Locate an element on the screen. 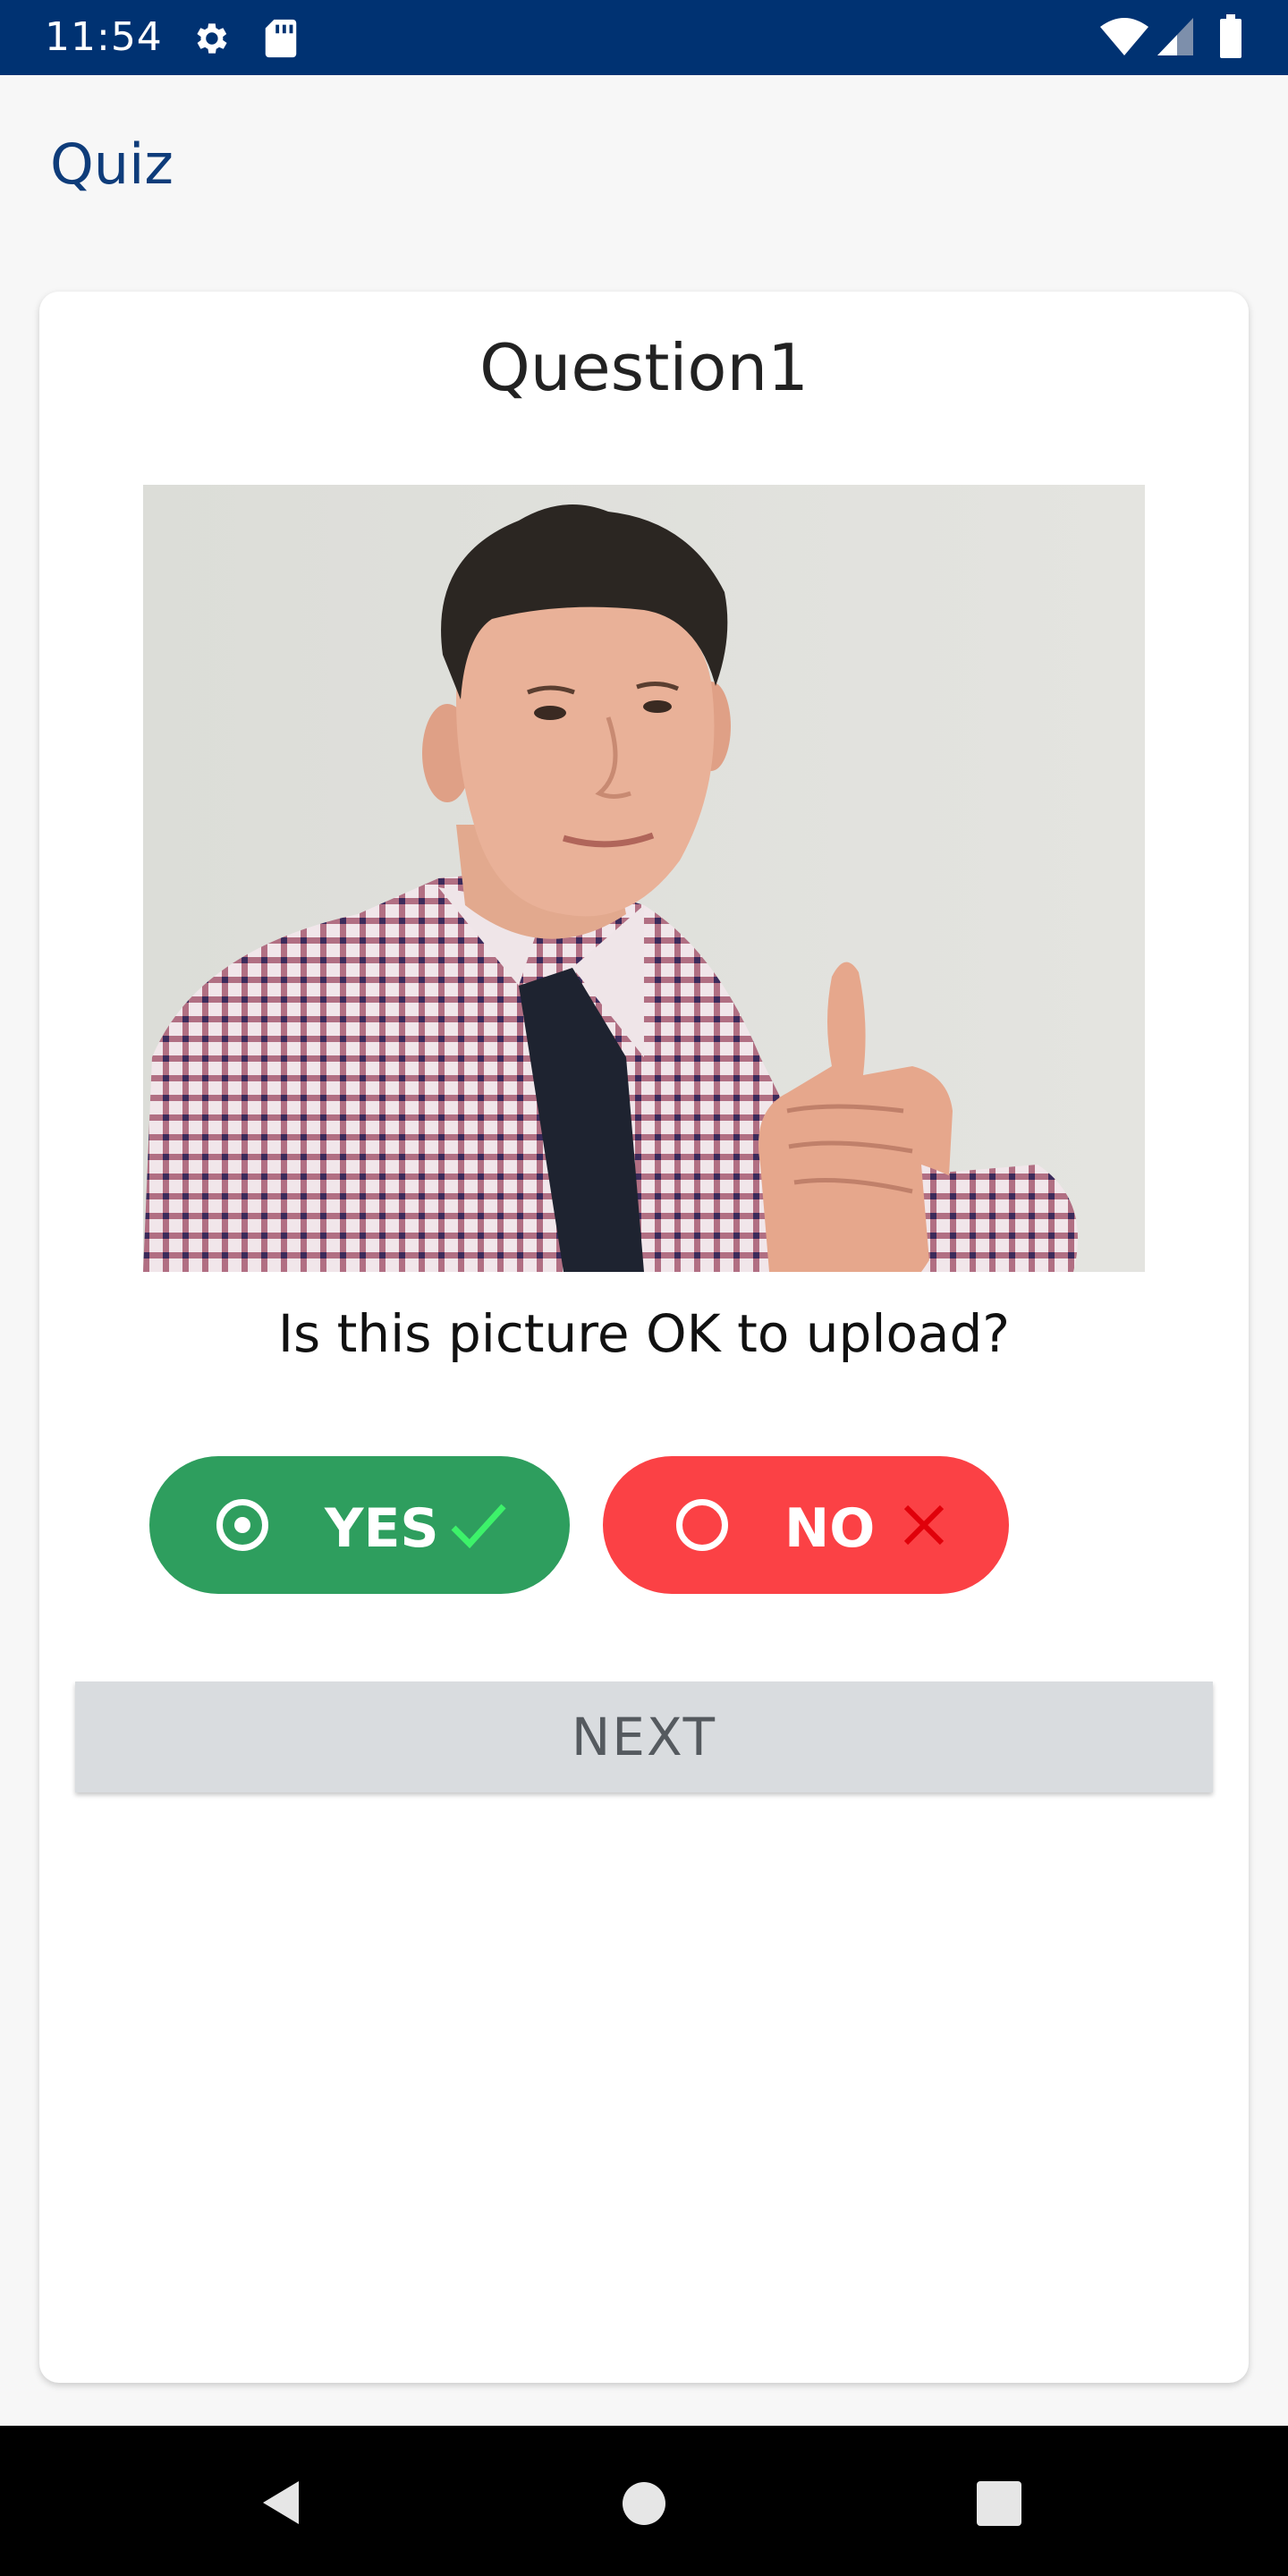  no-label: NO is located at coordinates (830, 1528).